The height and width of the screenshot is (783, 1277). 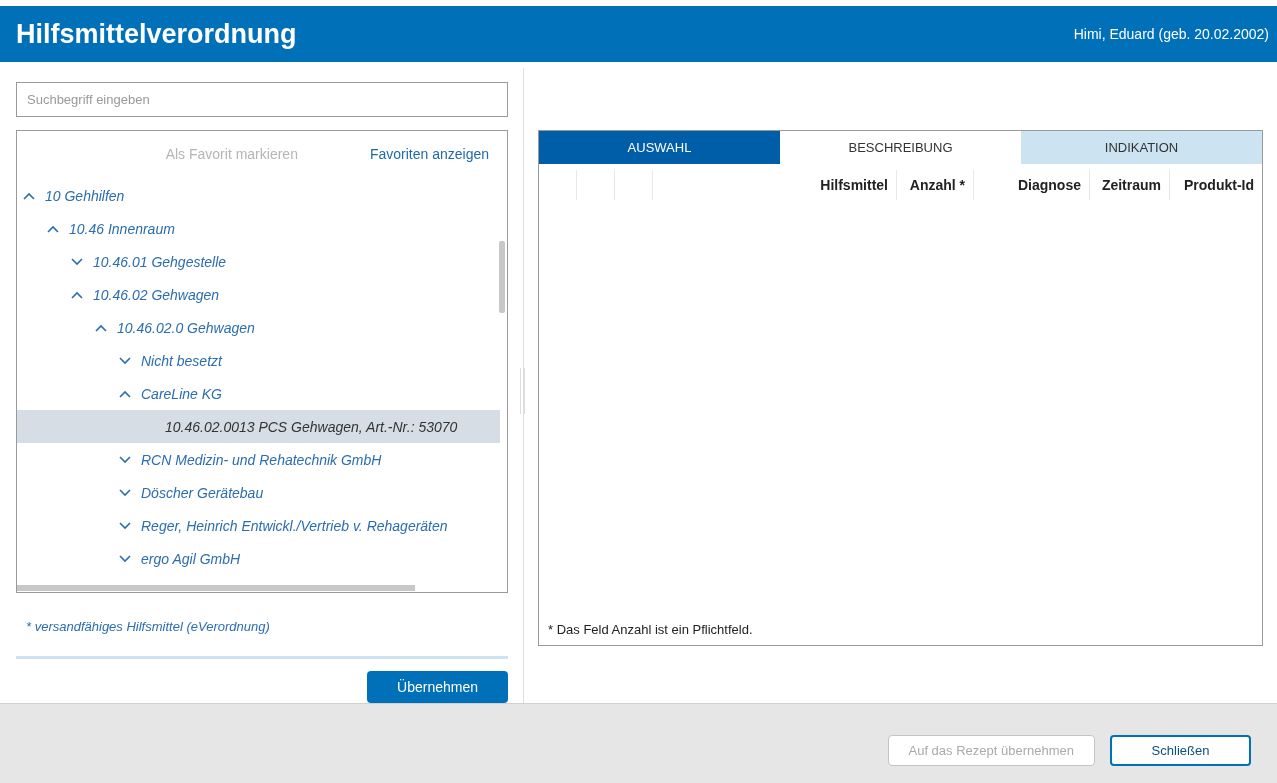 I want to click on tree-item: RCN Medizin- und Rehatechnik GmbH, so click(x=258, y=459).